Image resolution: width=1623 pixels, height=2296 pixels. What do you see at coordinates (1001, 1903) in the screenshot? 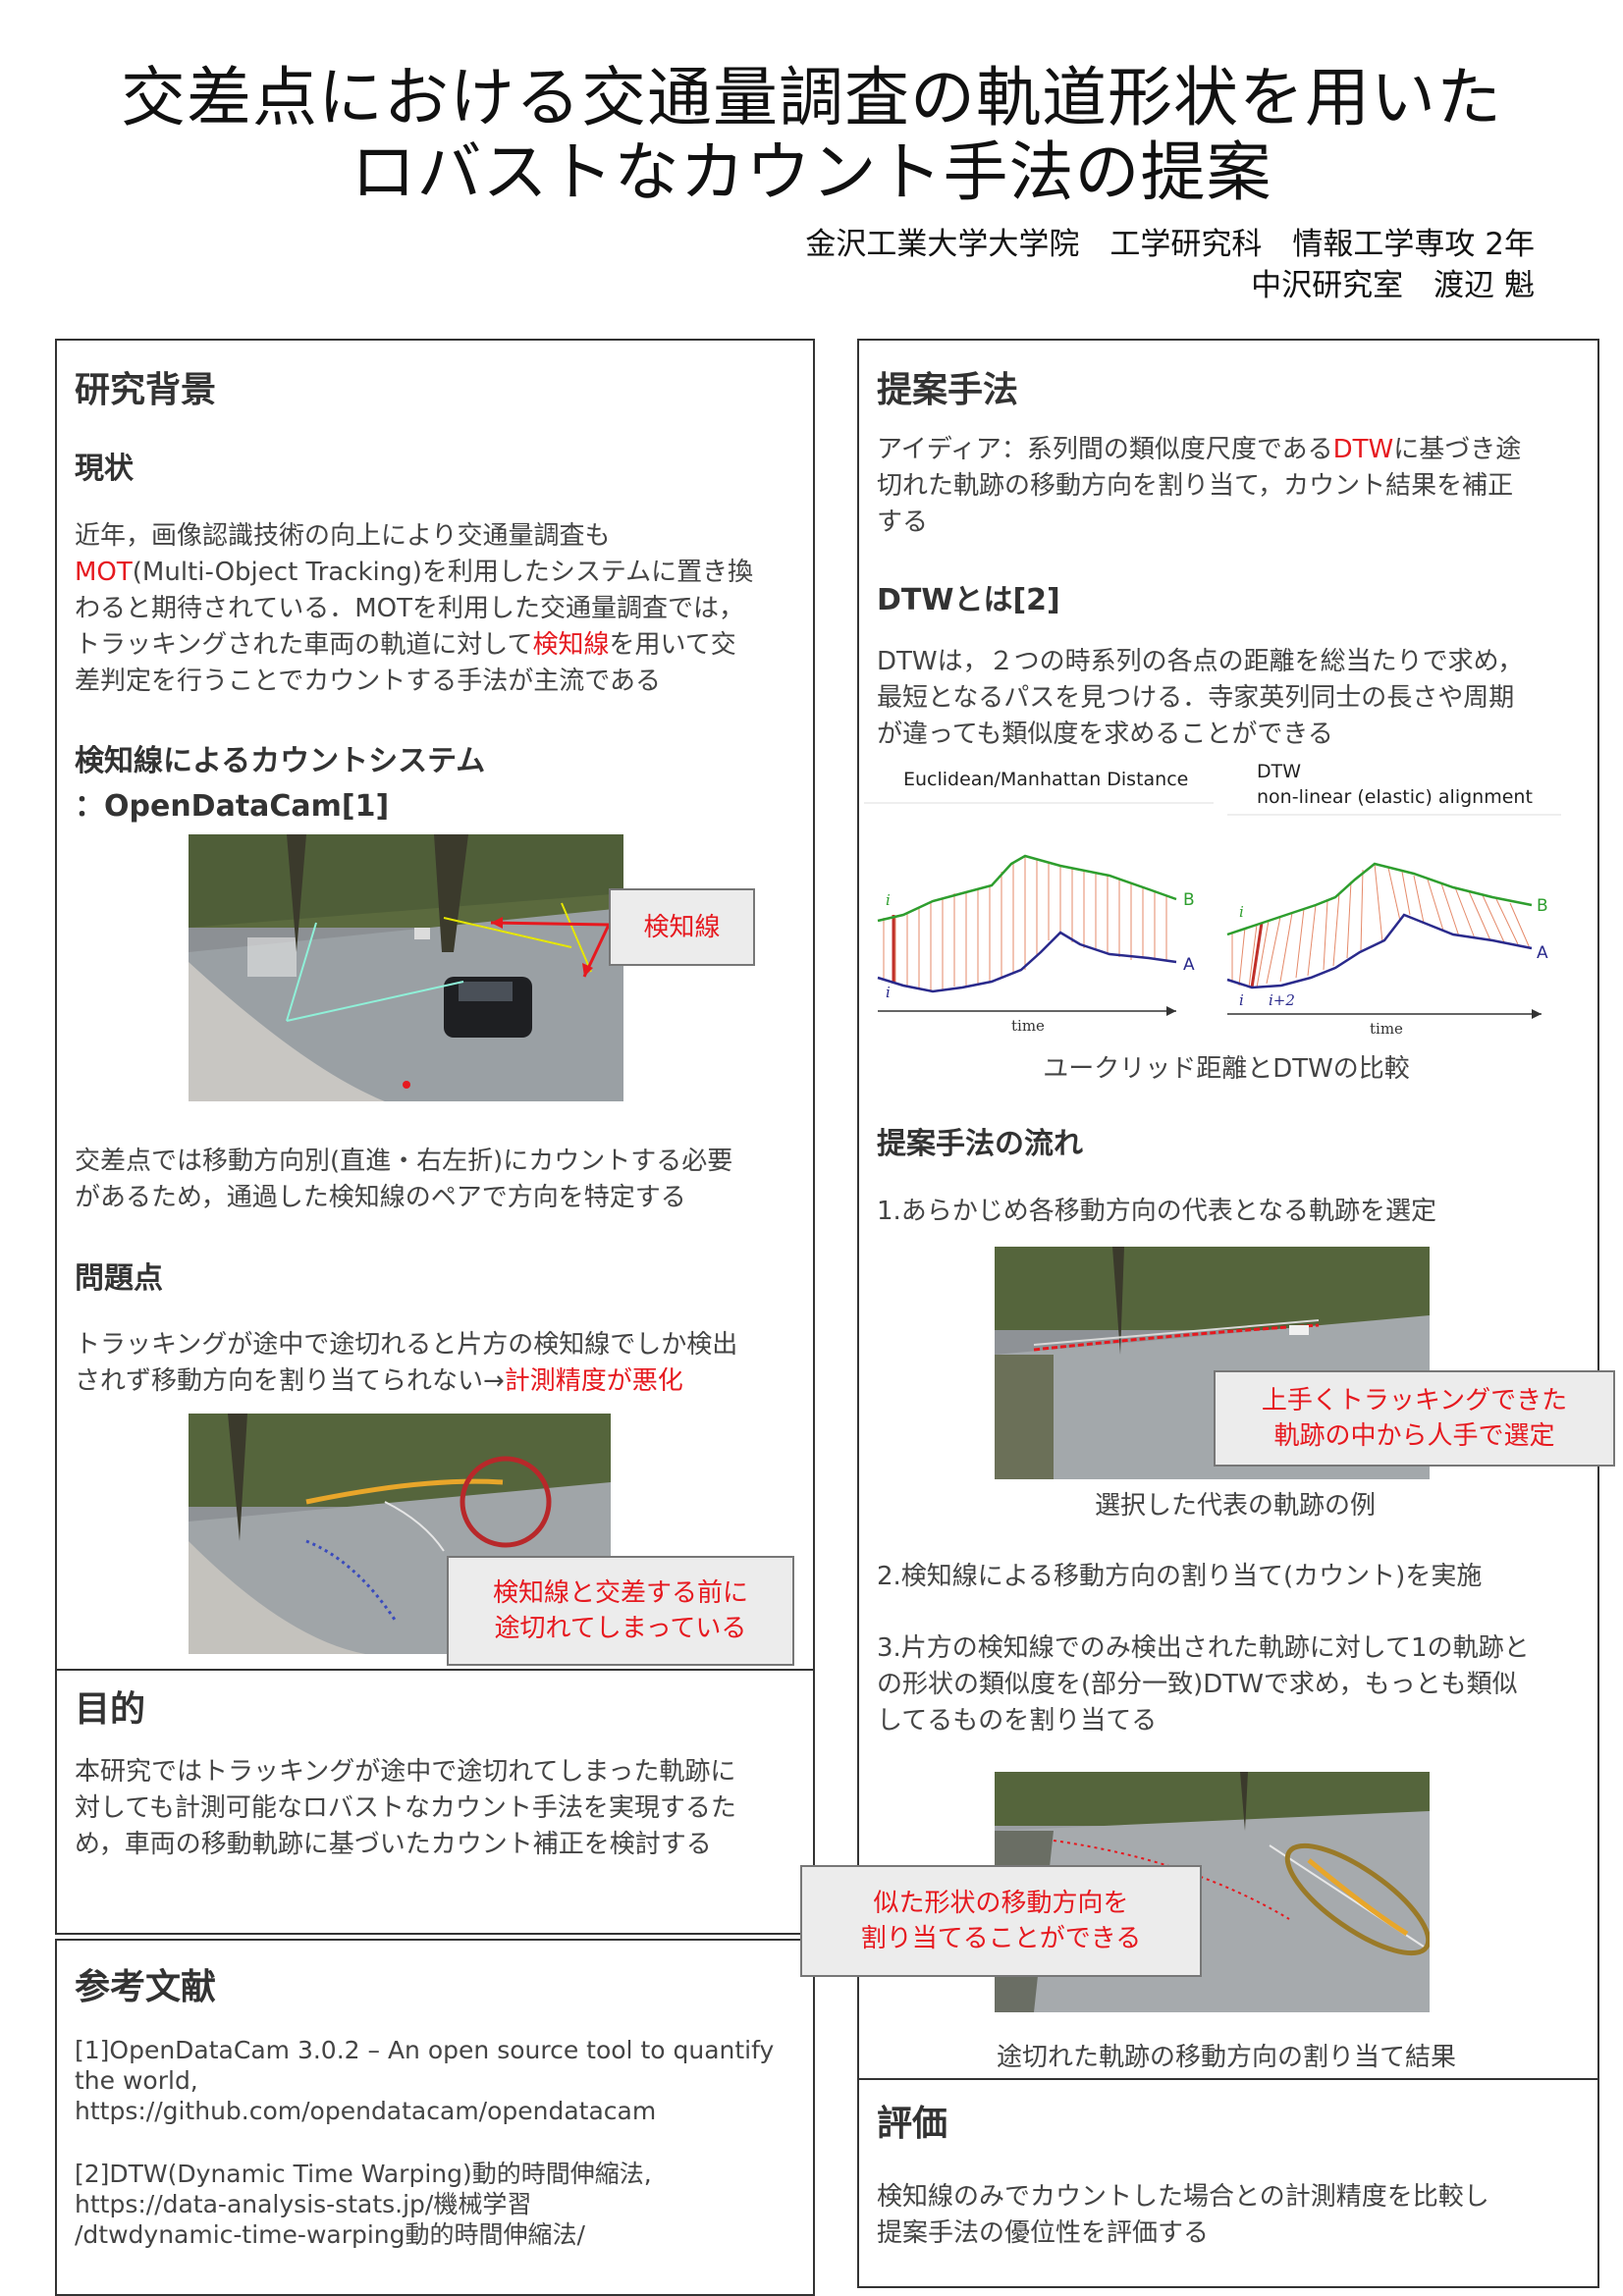
I see `assignment-callout-line: 似た形状の移動方向を` at bounding box center [1001, 1903].